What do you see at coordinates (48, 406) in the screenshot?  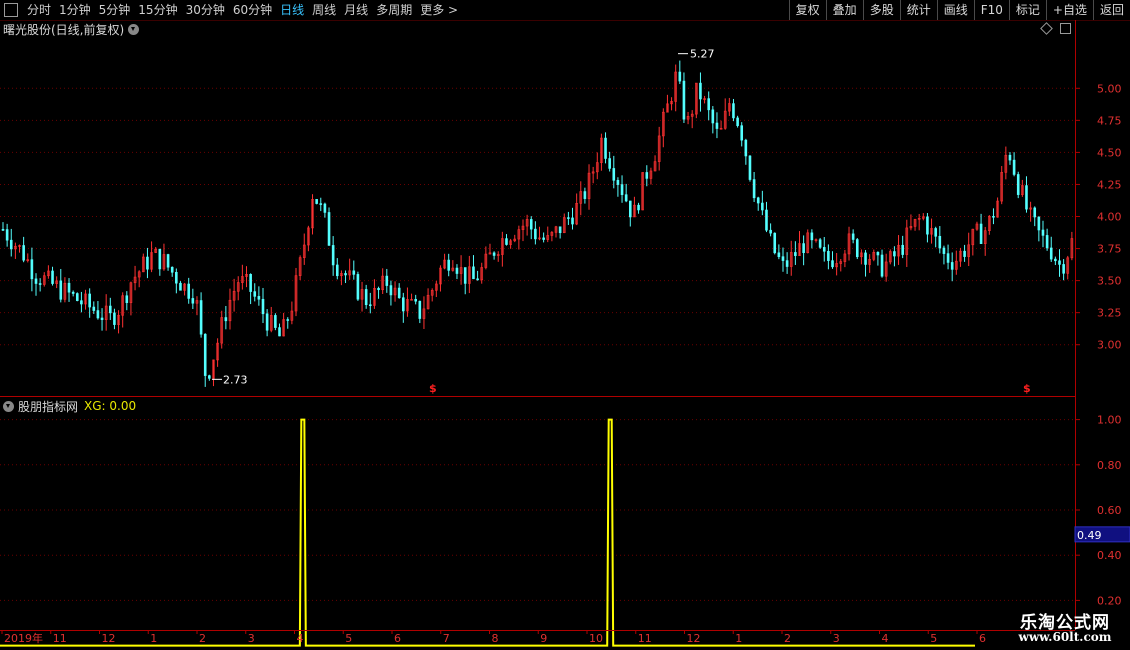 I see `indicator-name: 股朋指标网` at bounding box center [48, 406].